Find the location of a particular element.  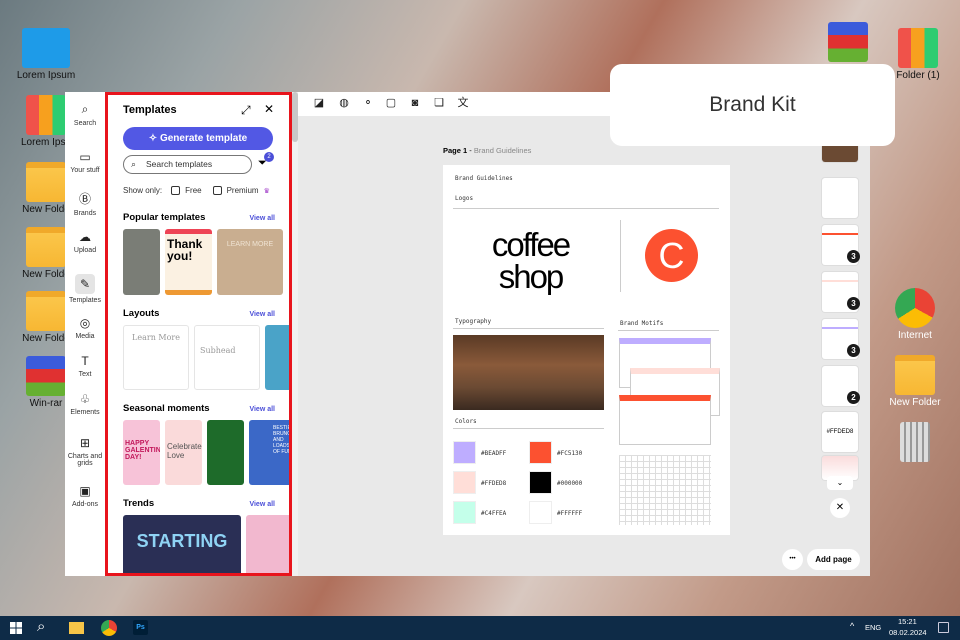

rail-item-elements: ♧ Elements is located at coordinates (85, 404).